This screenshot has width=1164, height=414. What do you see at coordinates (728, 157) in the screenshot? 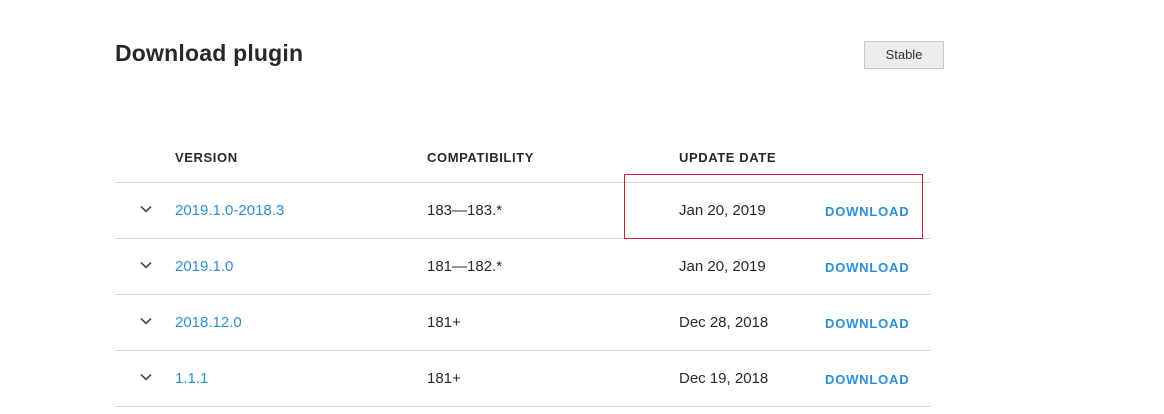
I see `column-header-update-date: UPDATE DATE` at bounding box center [728, 157].